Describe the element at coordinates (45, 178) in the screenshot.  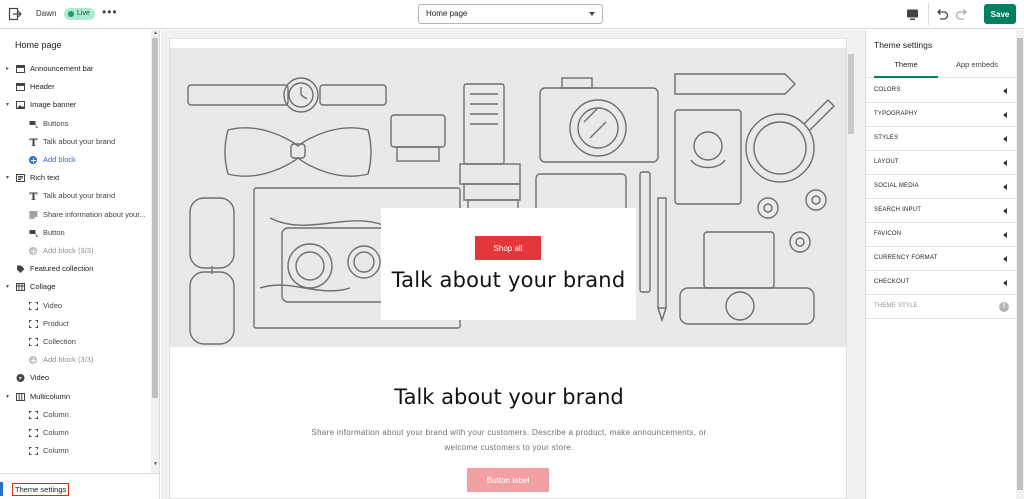
I see `row-label: Rich text` at that location.